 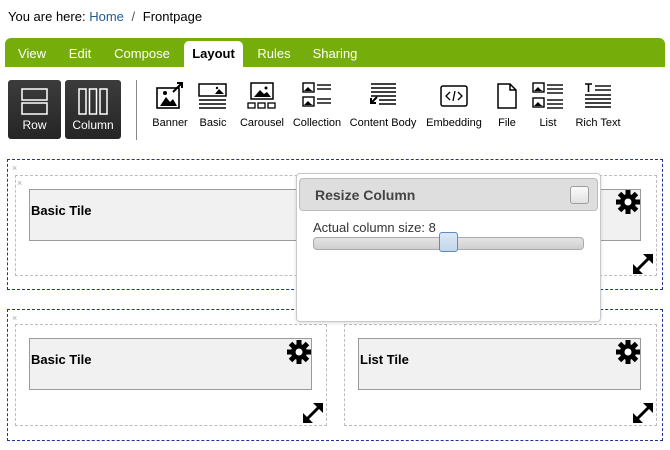 What do you see at coordinates (448, 194) in the screenshot?
I see `popup-header: Resize Column` at bounding box center [448, 194].